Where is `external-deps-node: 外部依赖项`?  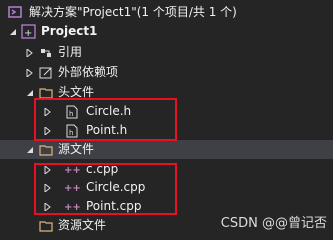 external-deps-node: 外部依赖项 is located at coordinates (166, 72).